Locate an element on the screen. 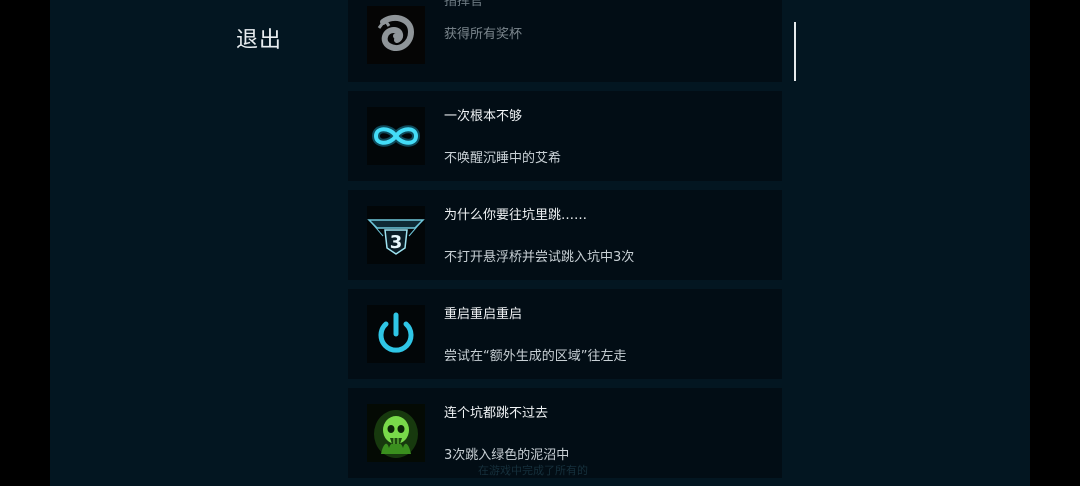  green-skull-icon is located at coordinates (396, 433).